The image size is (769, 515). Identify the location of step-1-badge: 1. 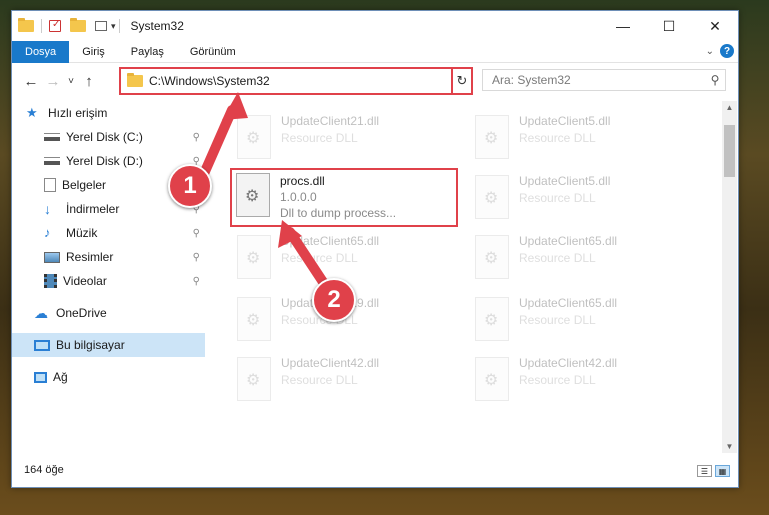
(190, 186).